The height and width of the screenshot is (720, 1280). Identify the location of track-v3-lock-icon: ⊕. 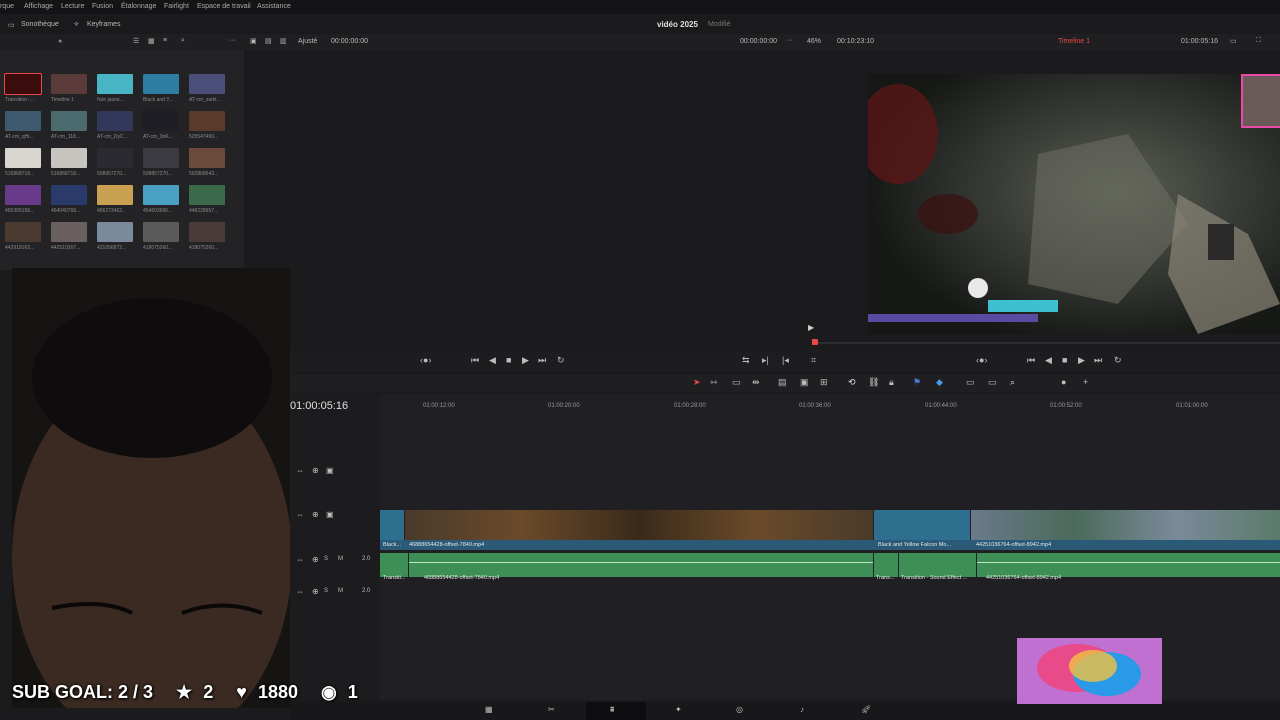
(315, 470).